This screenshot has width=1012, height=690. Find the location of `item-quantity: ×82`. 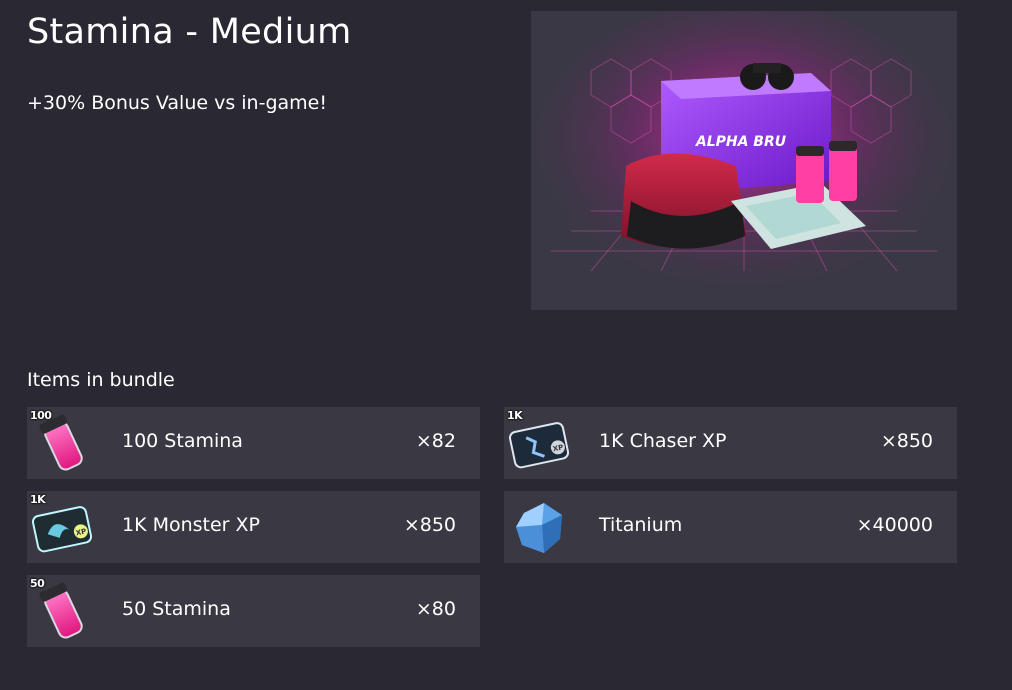

item-quantity: ×82 is located at coordinates (435, 441).